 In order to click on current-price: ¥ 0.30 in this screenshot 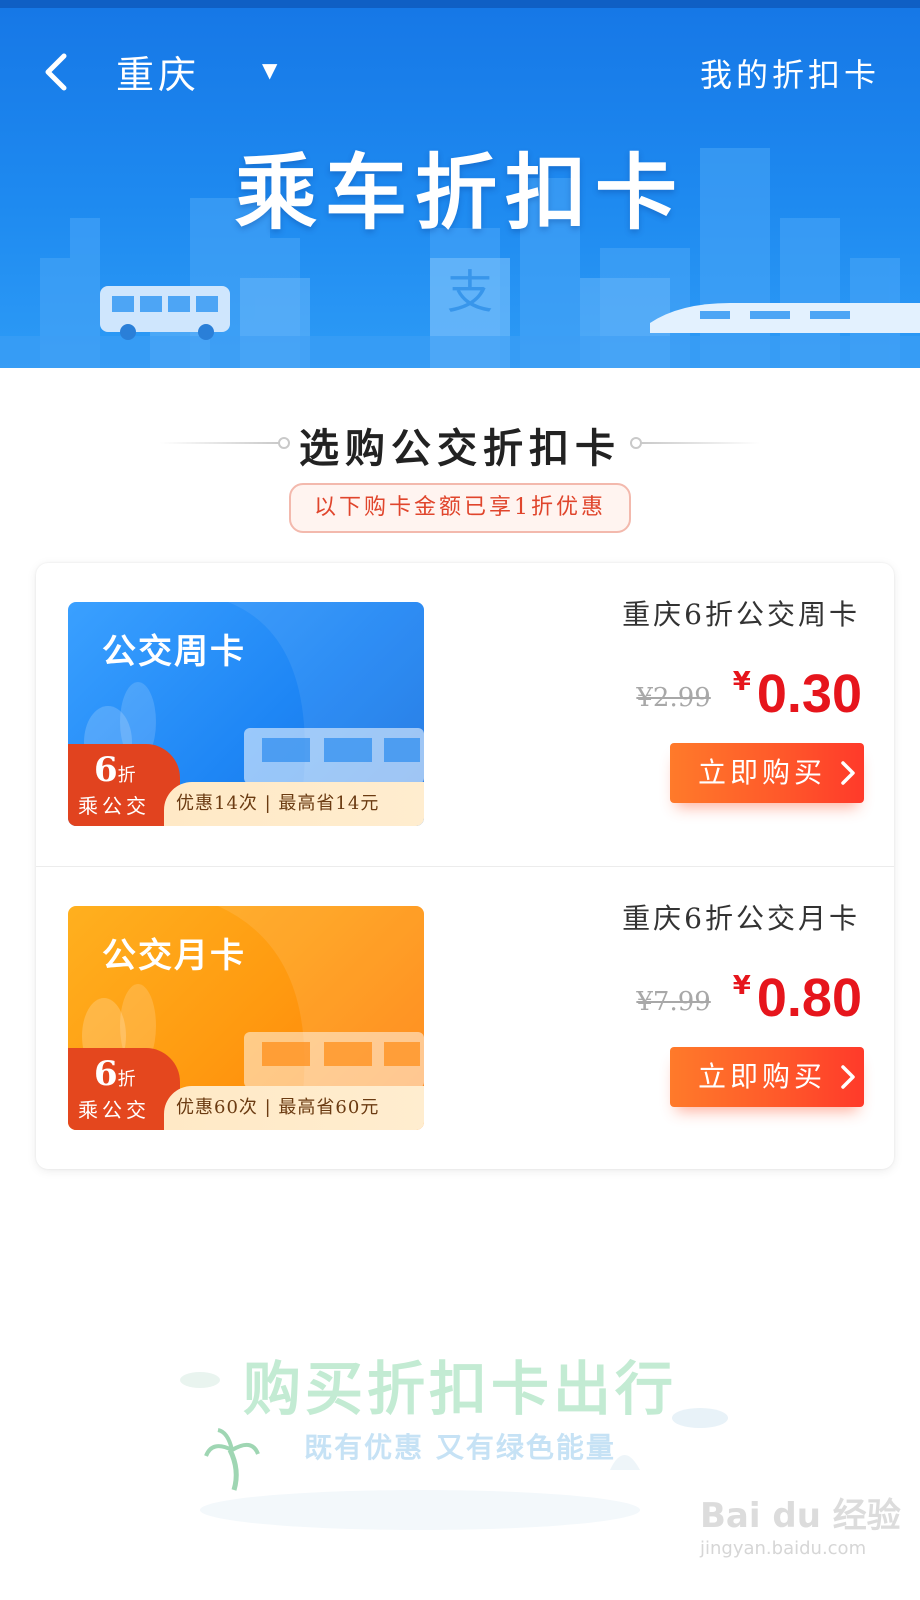, I will do `click(797, 694)`.